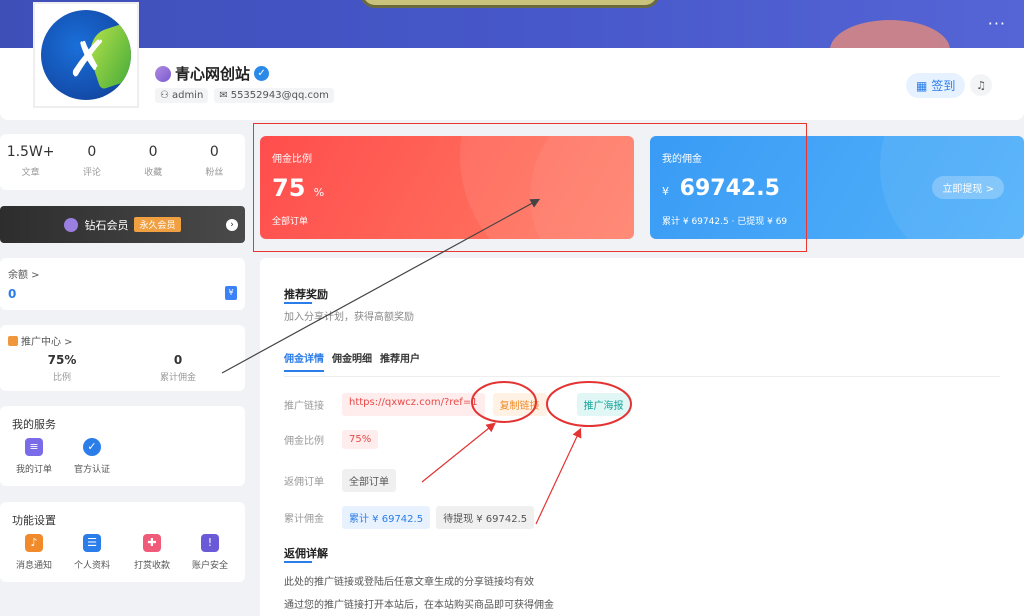  I want to click on tab-commission-details: 佣金详情, so click(304, 361).